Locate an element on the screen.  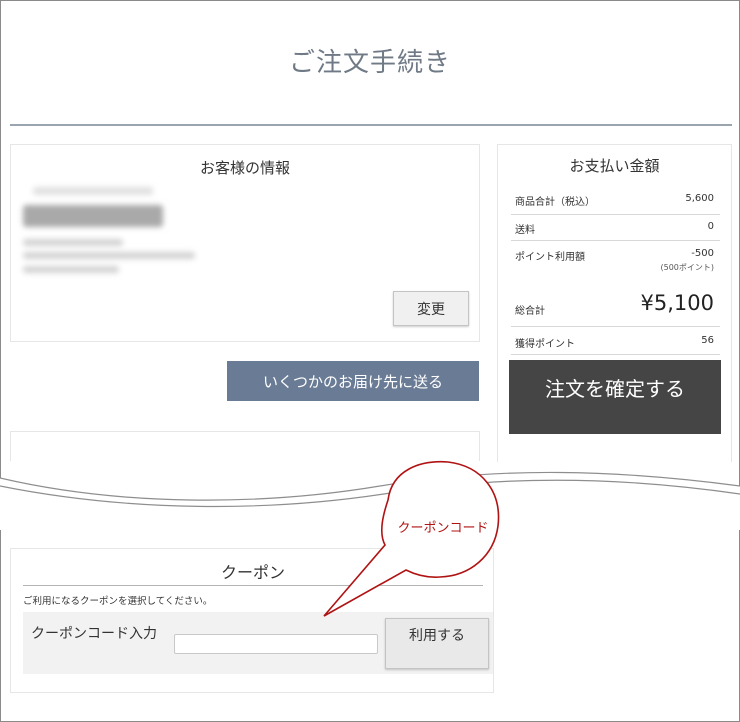
payment-heading: お支払い金額 is located at coordinates (614, 166).